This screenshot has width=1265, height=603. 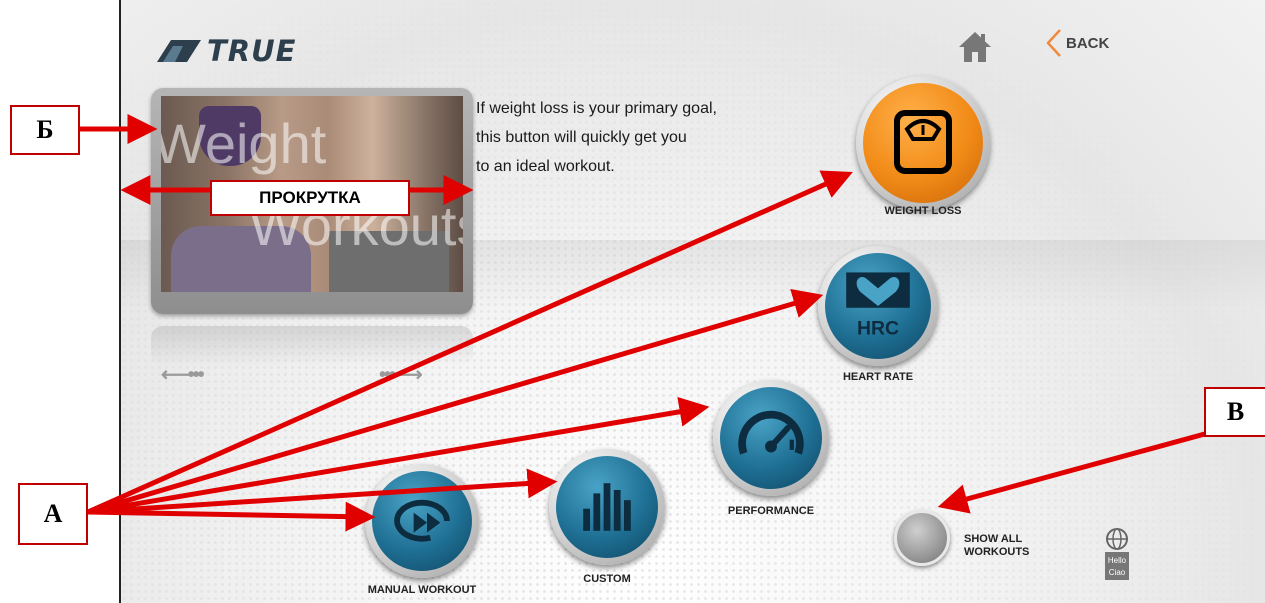 I want to click on callout-b: Б, so click(x=45, y=130).